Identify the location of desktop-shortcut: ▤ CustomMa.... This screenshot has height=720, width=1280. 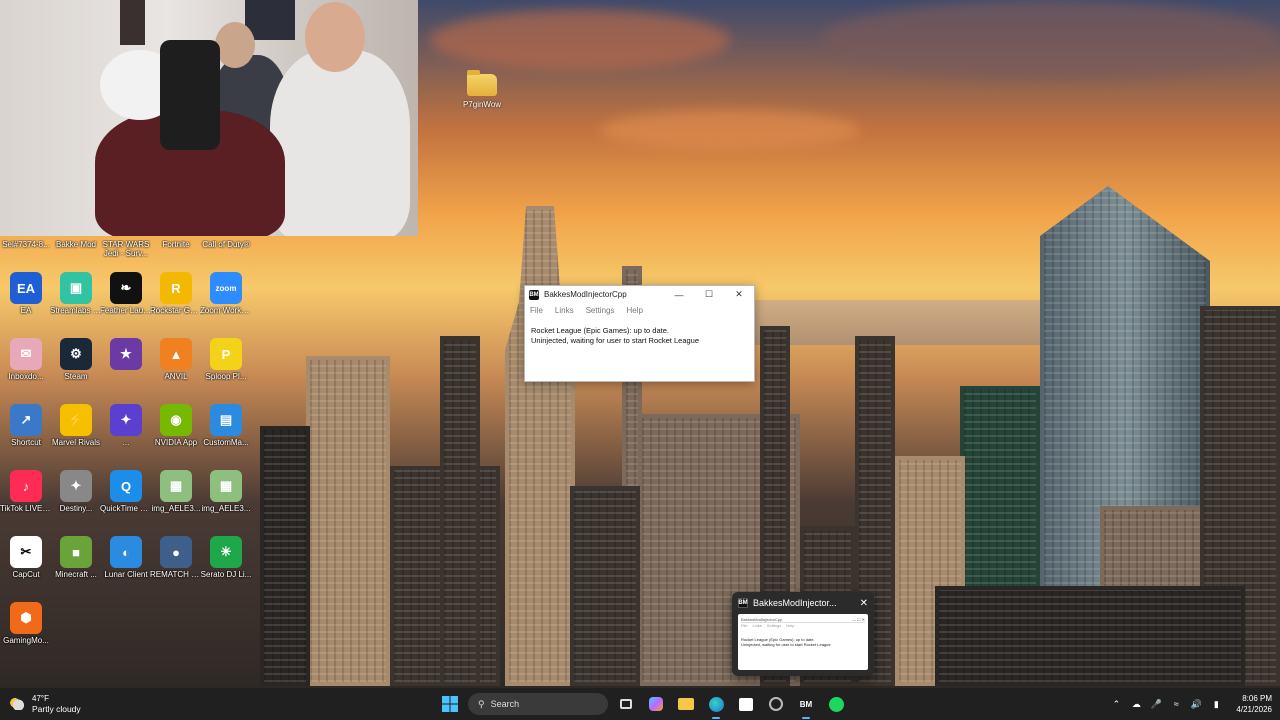
(226, 425).